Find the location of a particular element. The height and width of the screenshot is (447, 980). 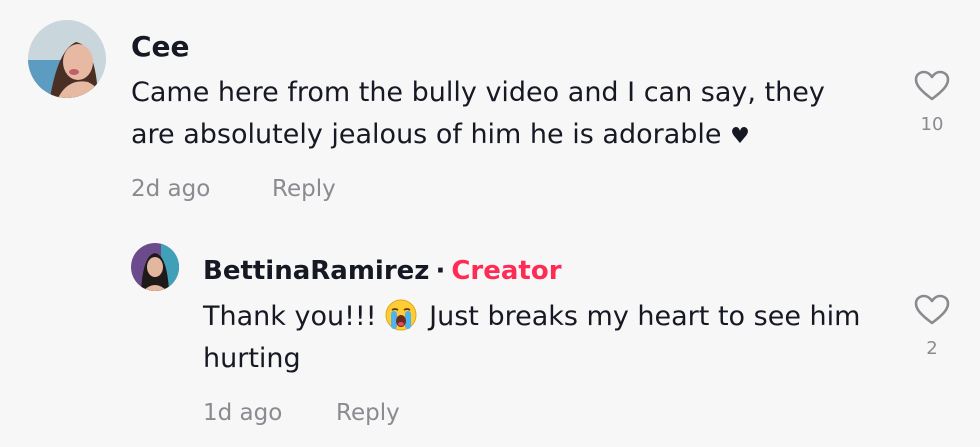

comment-username: Cee is located at coordinates (160, 46).